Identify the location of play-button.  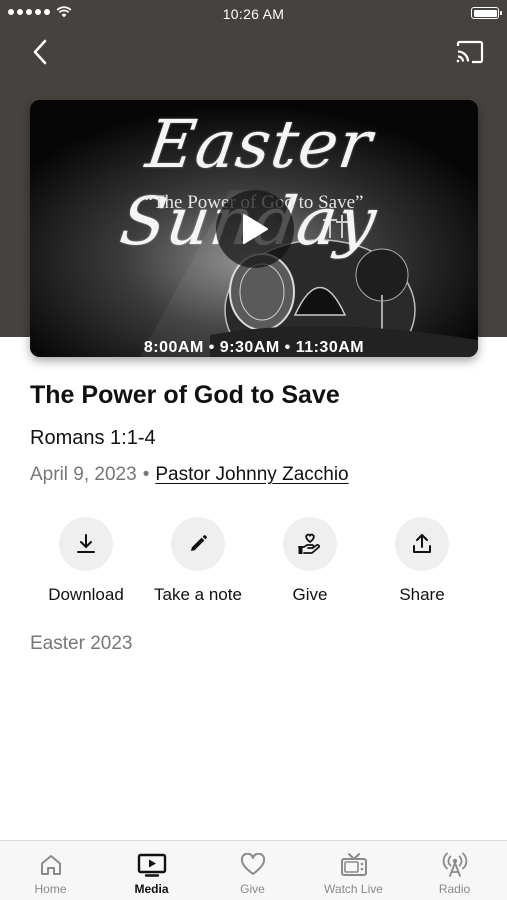
(255, 229).